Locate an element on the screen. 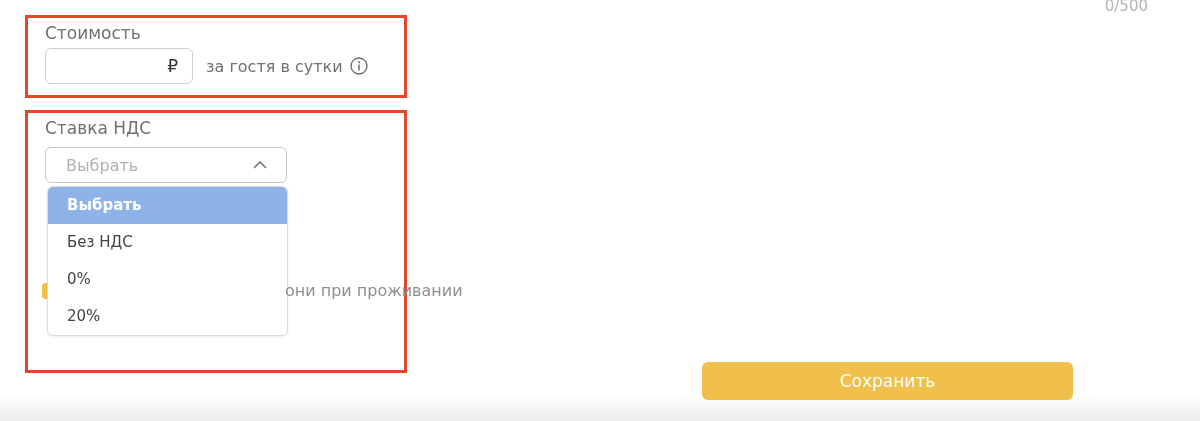  info-icon is located at coordinates (358, 66).